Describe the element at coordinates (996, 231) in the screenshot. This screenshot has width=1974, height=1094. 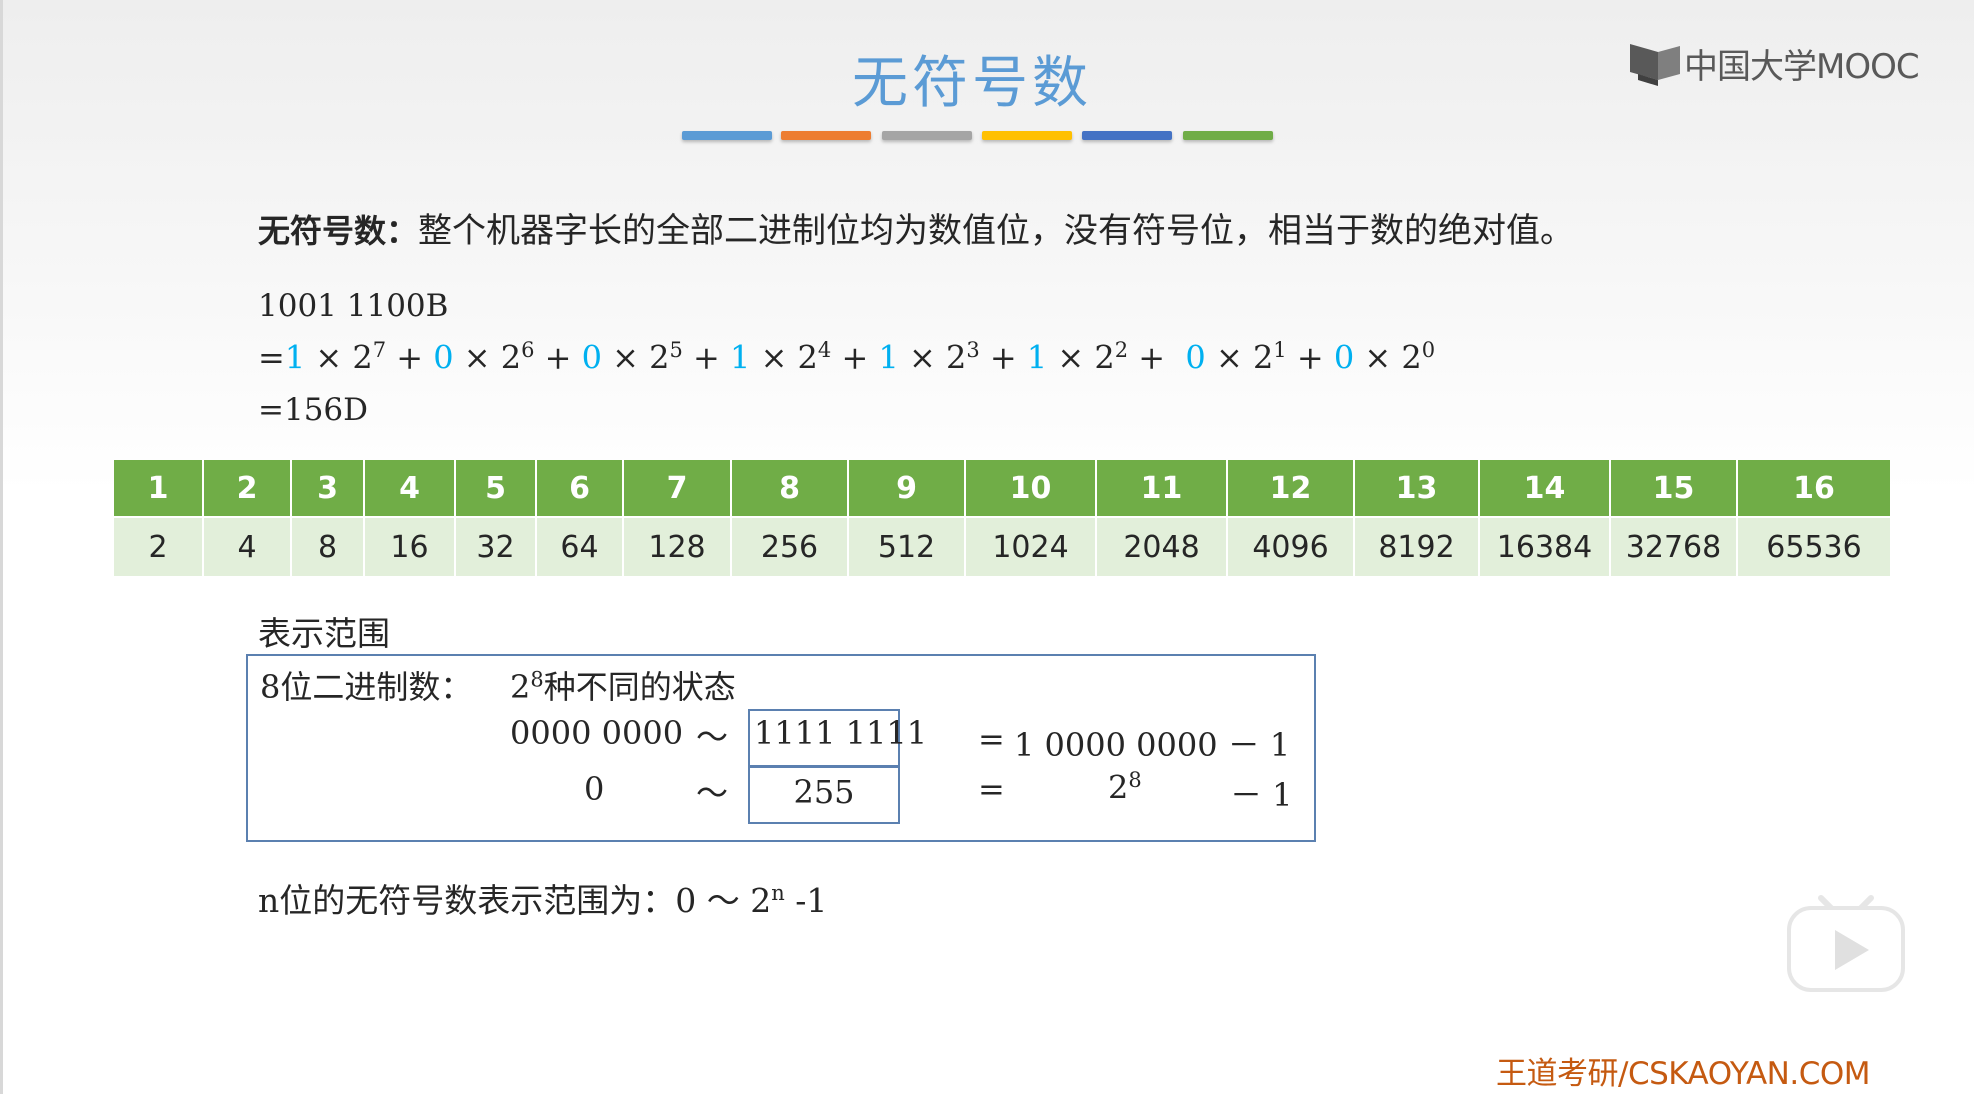
I see `definition-text: 整个机器字长的全部二进制位均为数值位，没有符号位，相当于数的绝对值。` at that location.